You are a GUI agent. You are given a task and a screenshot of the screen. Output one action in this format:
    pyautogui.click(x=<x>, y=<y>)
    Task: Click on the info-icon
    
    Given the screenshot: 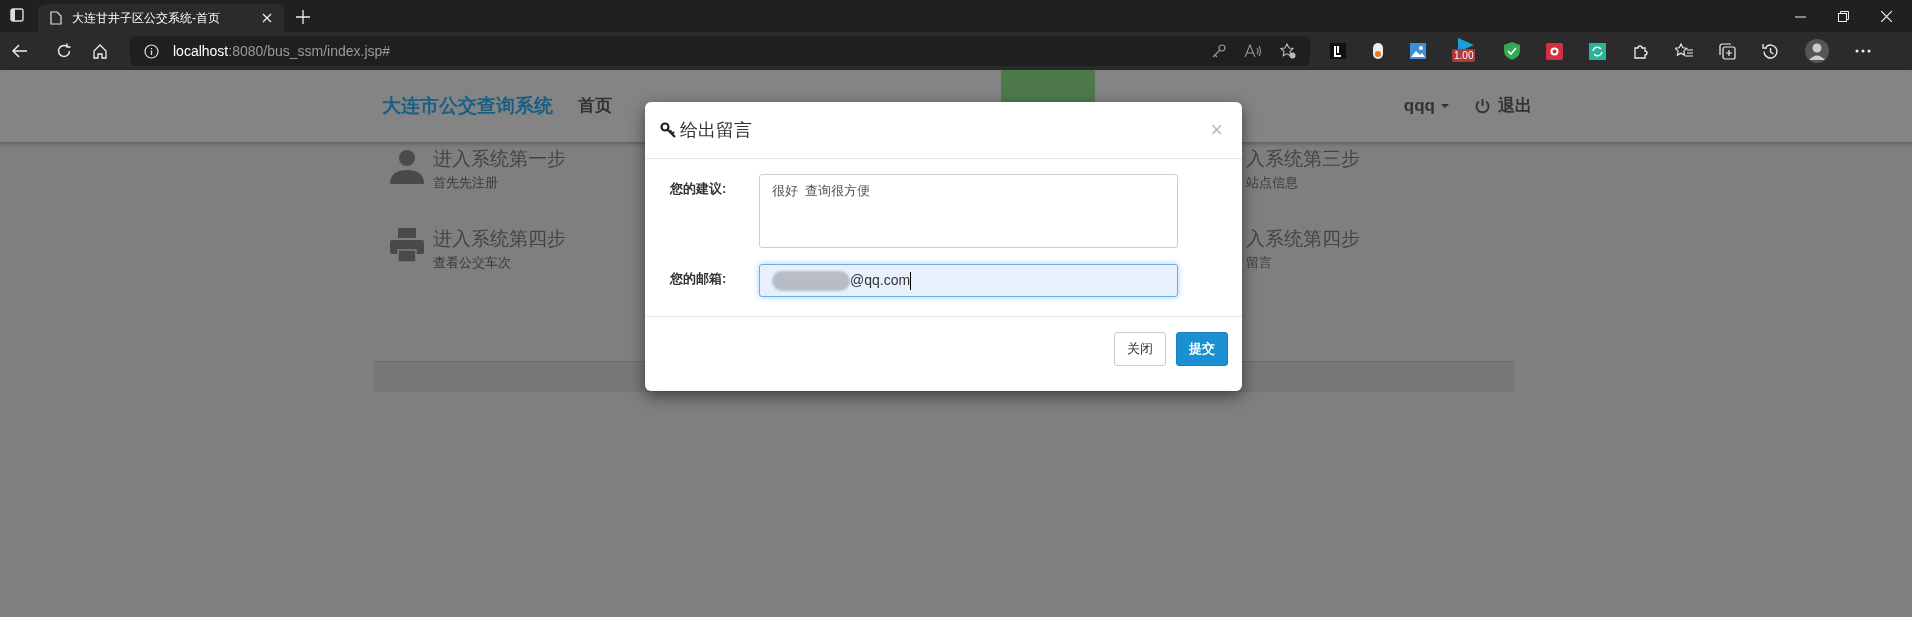 What is the action you would take?
    pyautogui.click(x=151, y=51)
    